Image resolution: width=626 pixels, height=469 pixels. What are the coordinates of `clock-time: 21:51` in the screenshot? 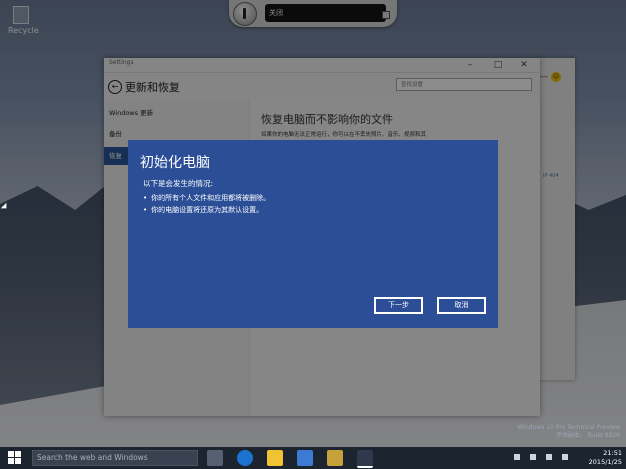 It's located at (612, 453).